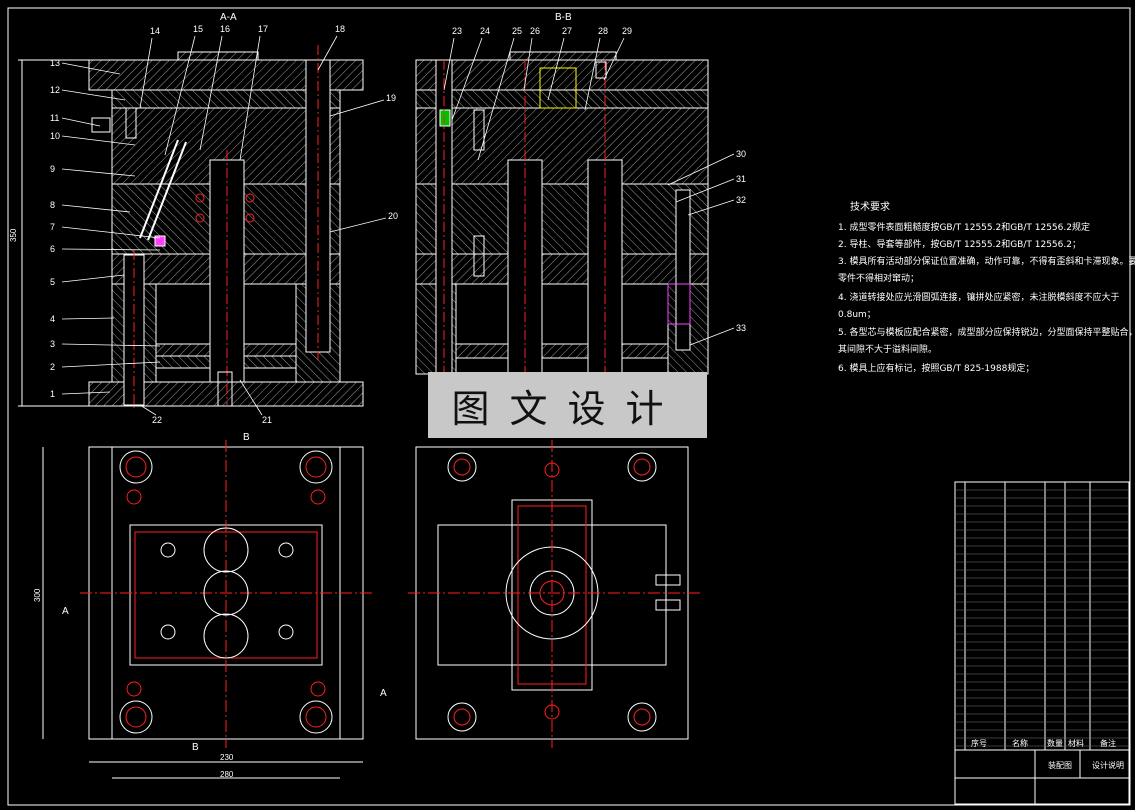  What do you see at coordinates (554, 594) in the screenshot?
I see `plan-view-fixed-half` at bounding box center [554, 594].